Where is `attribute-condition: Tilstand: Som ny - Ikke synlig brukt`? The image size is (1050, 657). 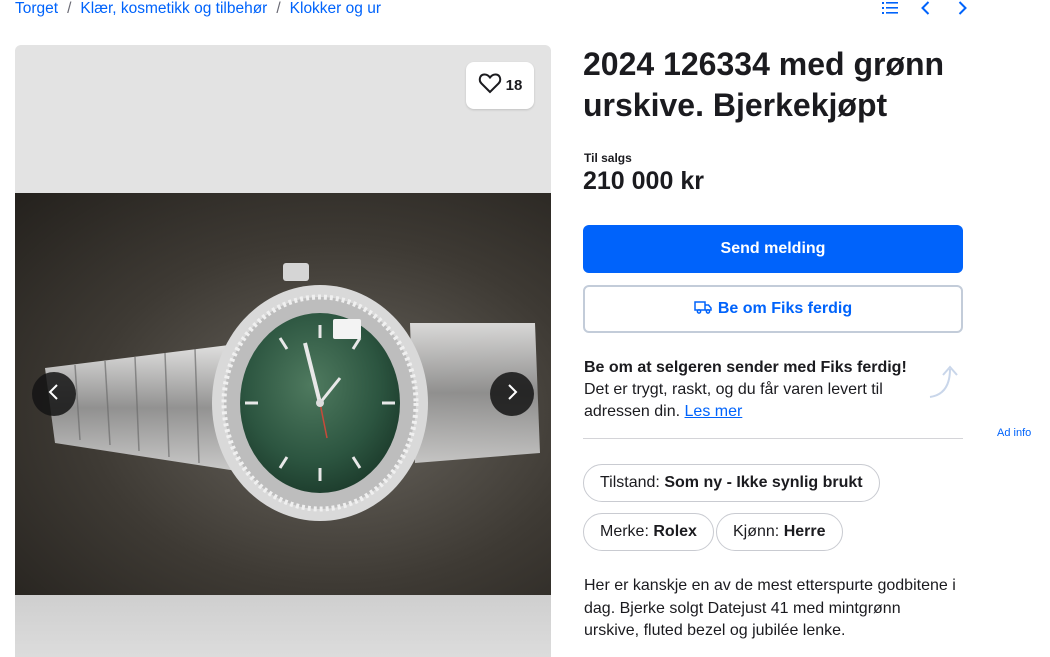
attribute-condition: Tilstand: Som ny - Ikke synlig brukt is located at coordinates (731, 483).